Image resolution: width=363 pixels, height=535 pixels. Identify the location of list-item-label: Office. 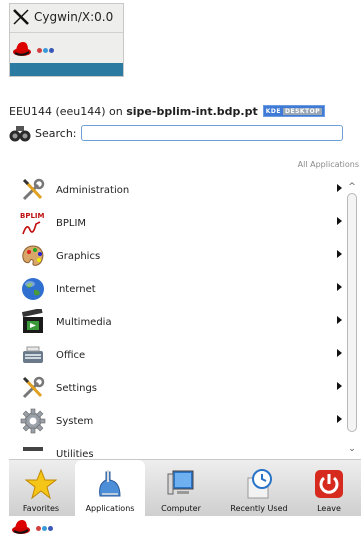
(71, 355).